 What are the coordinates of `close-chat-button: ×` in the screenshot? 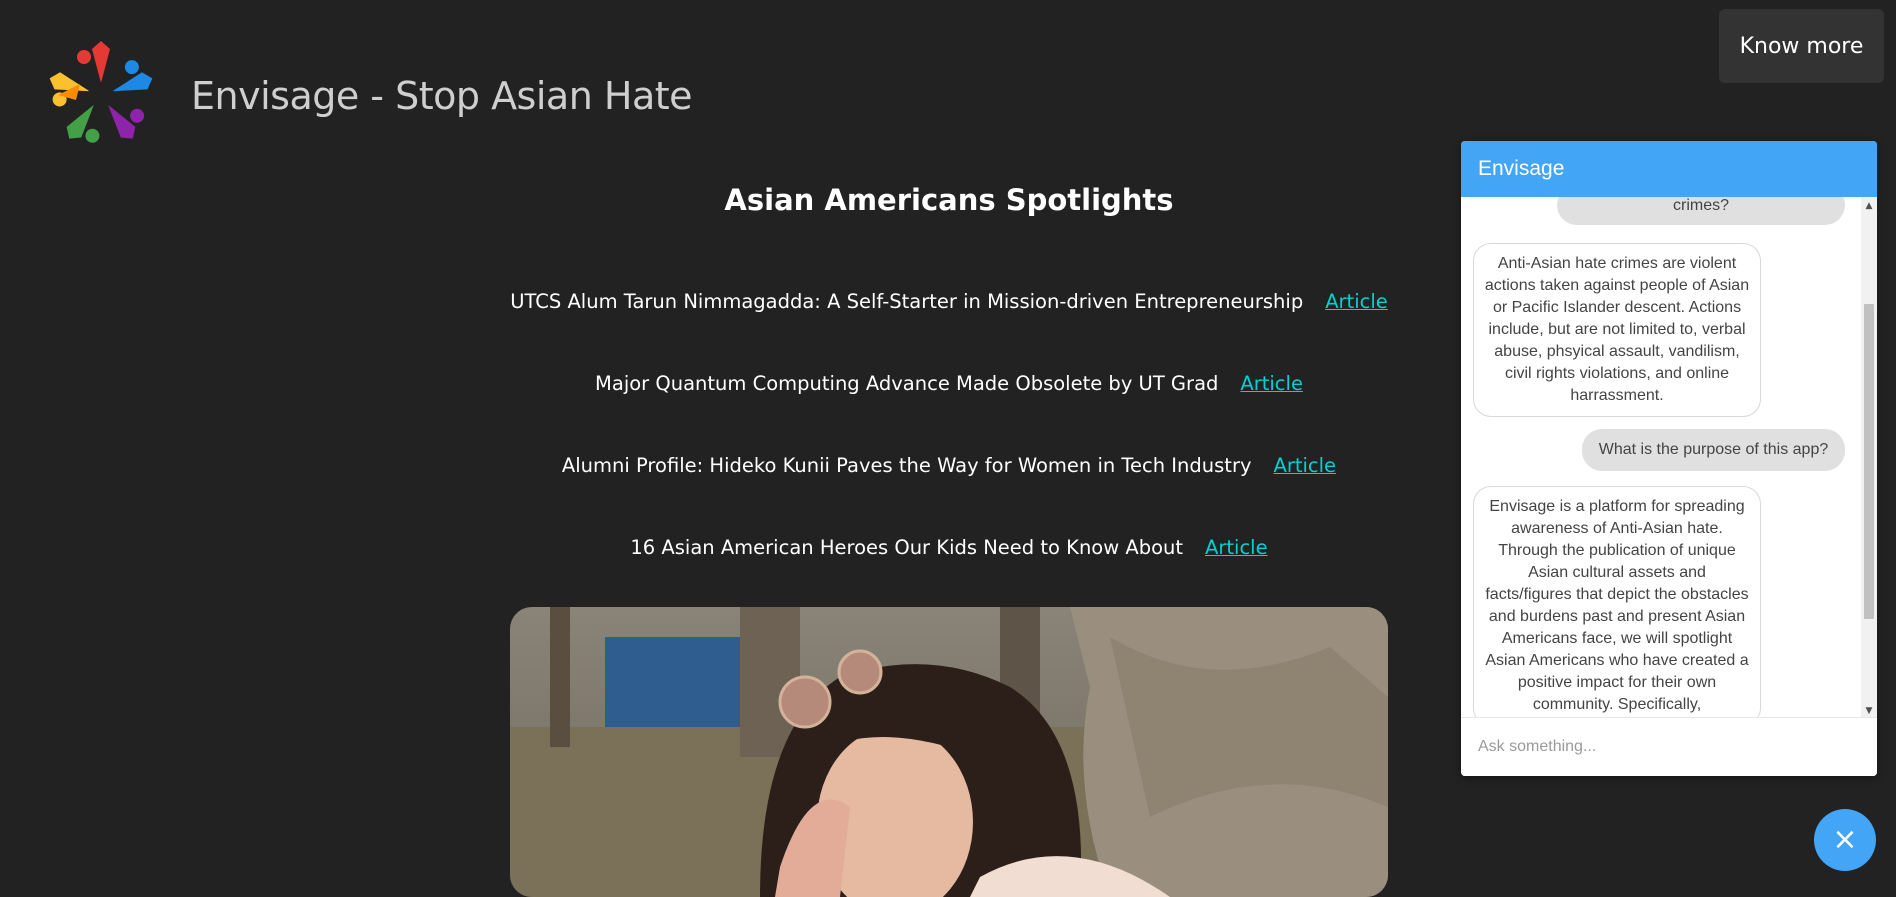 It's located at (1845, 840).